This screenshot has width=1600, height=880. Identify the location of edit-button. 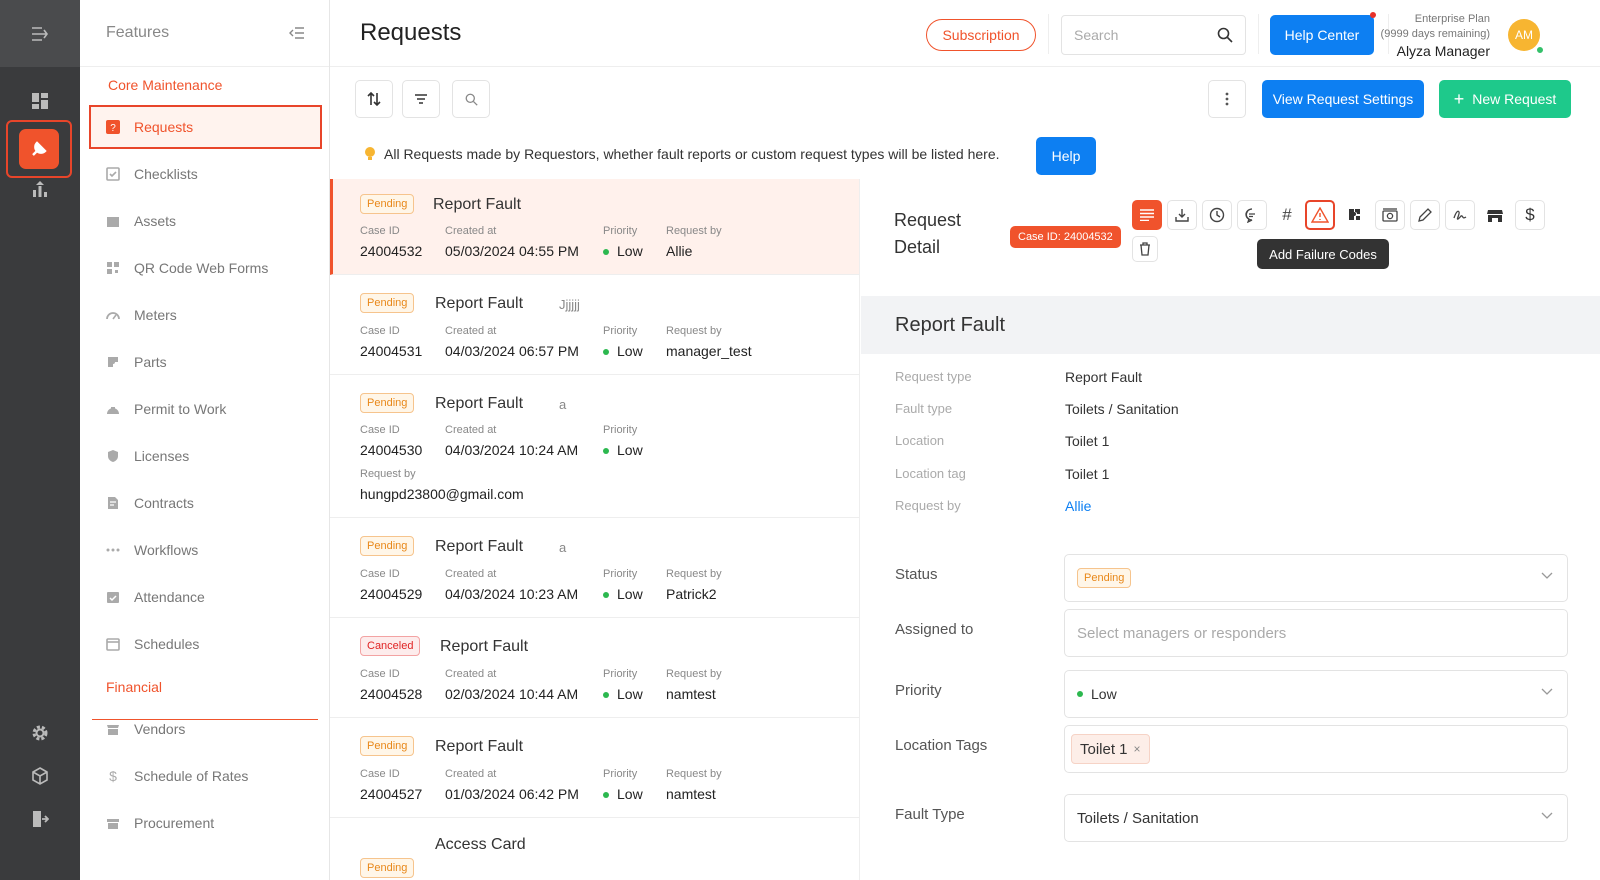
(1425, 215).